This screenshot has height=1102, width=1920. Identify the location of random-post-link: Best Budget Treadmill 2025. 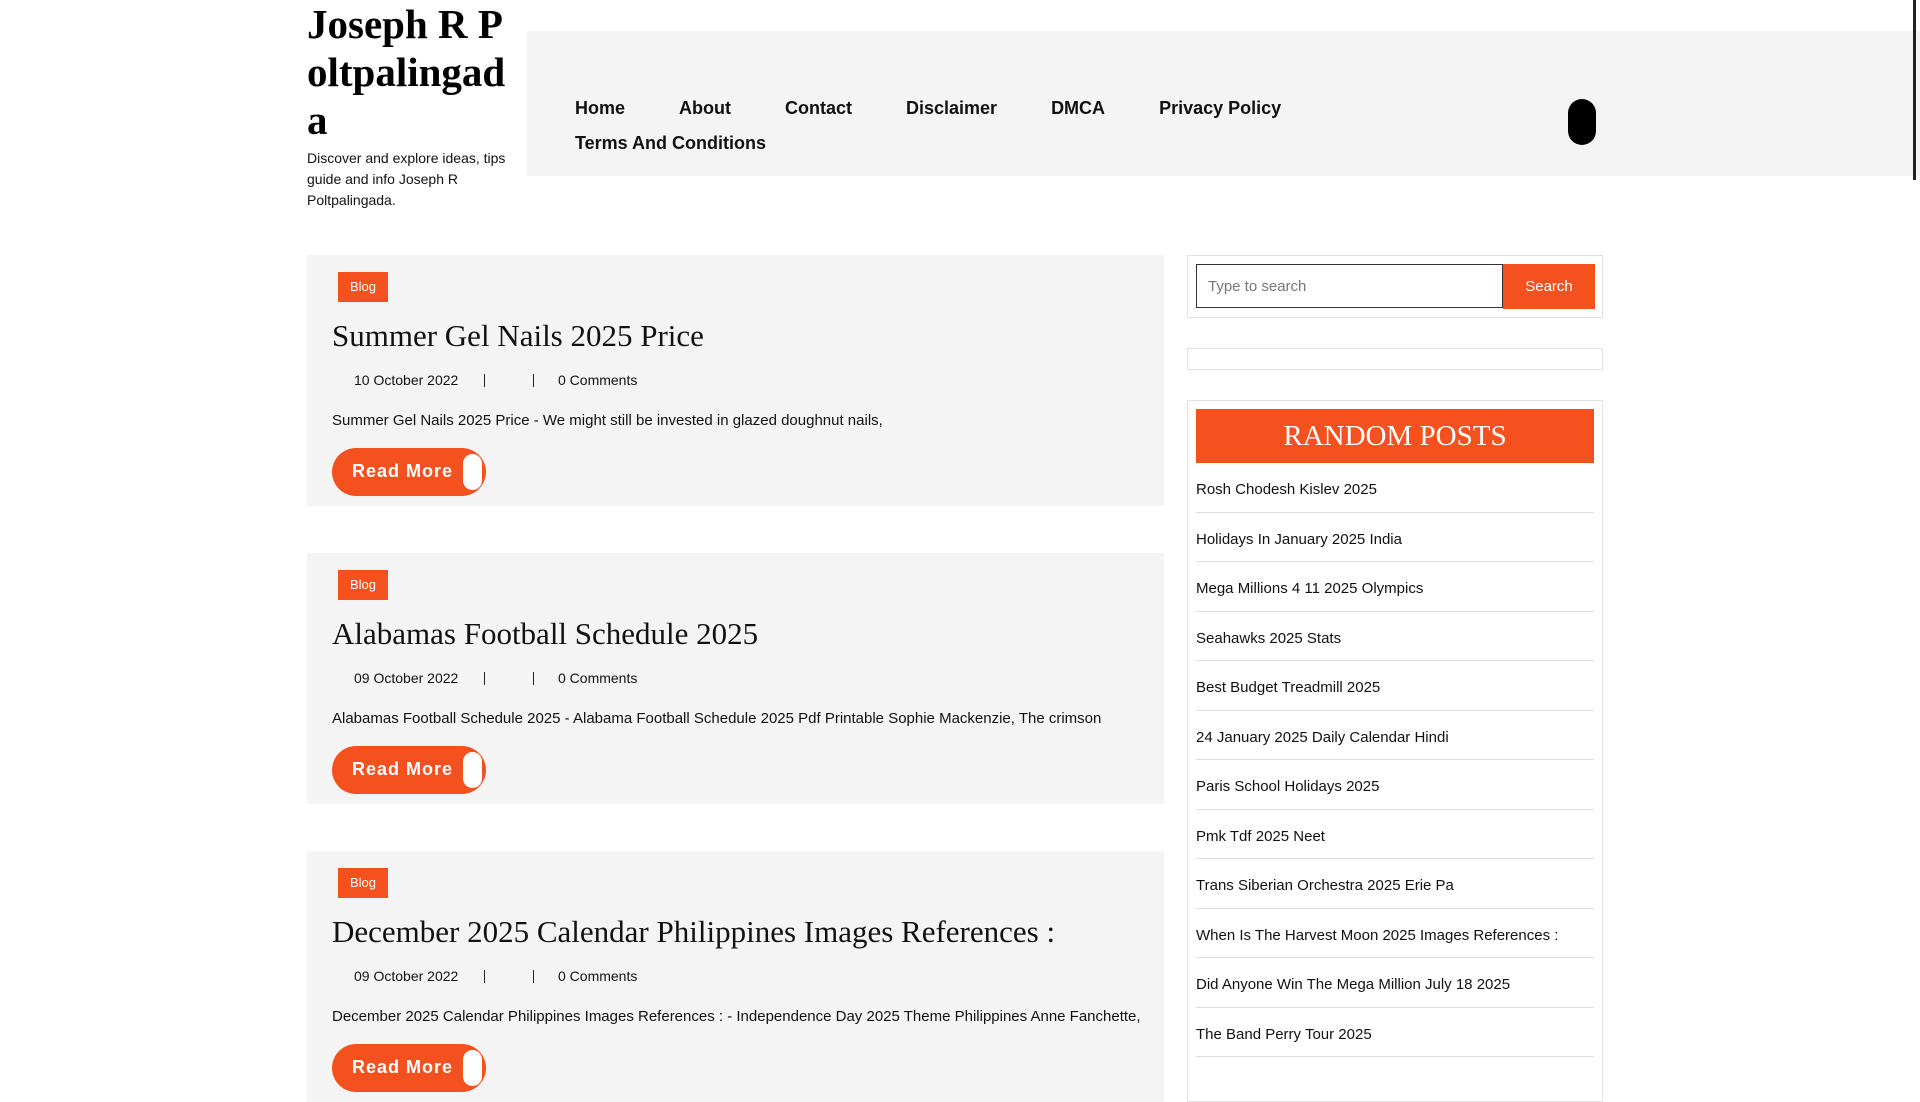
(1395, 686).